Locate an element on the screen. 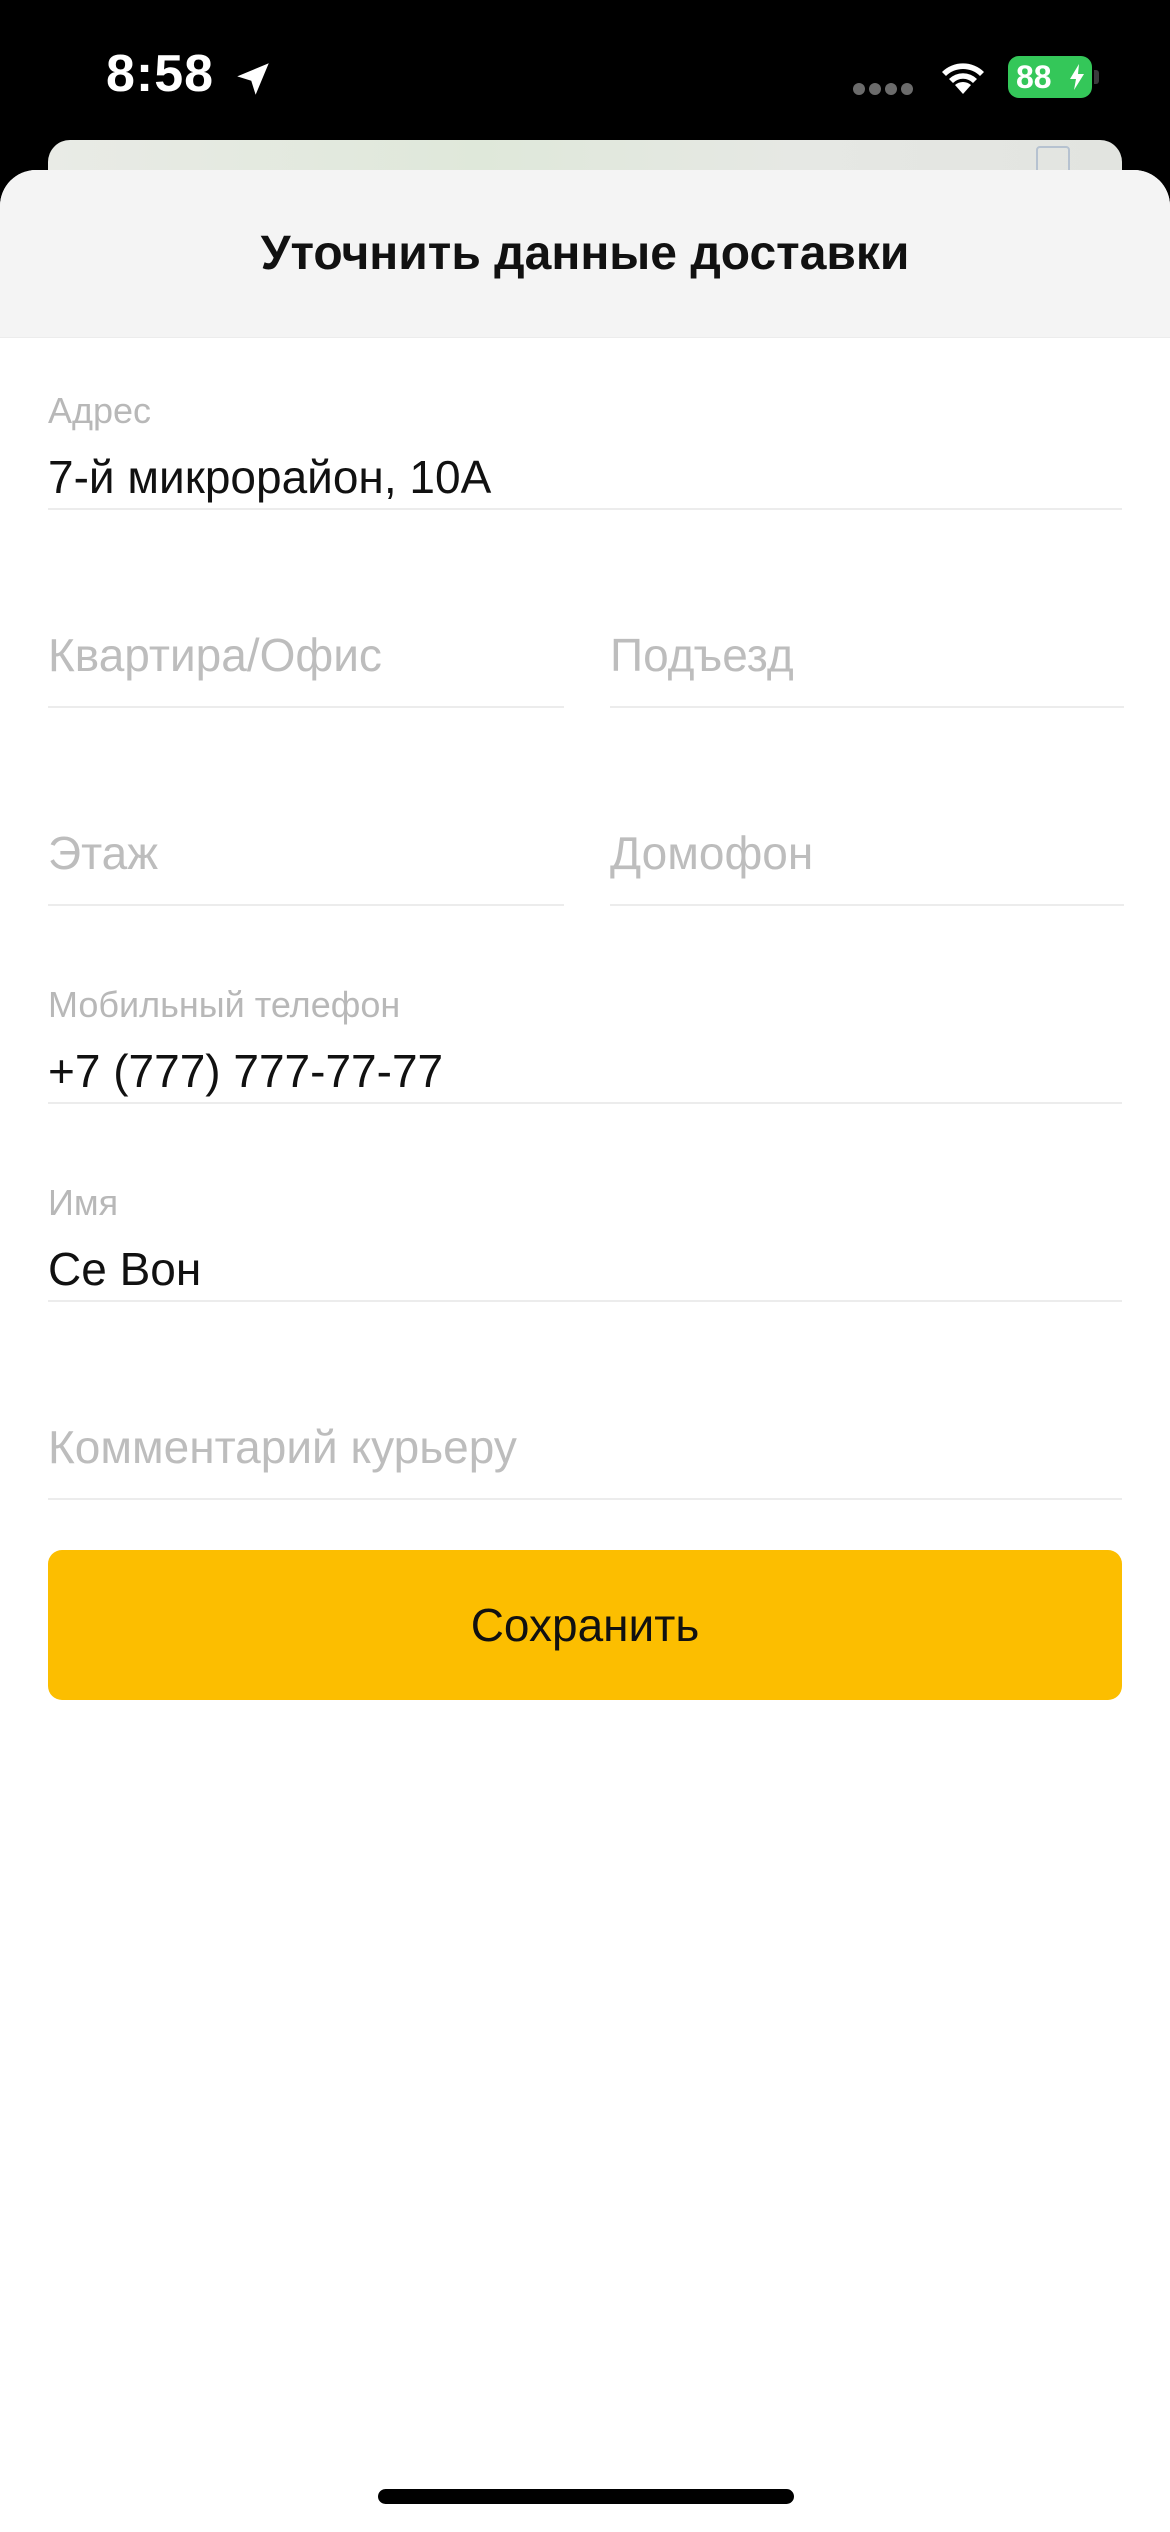 Image resolution: width=1170 pixels, height=2532 pixels. location-arrow-icon is located at coordinates (253, 79).